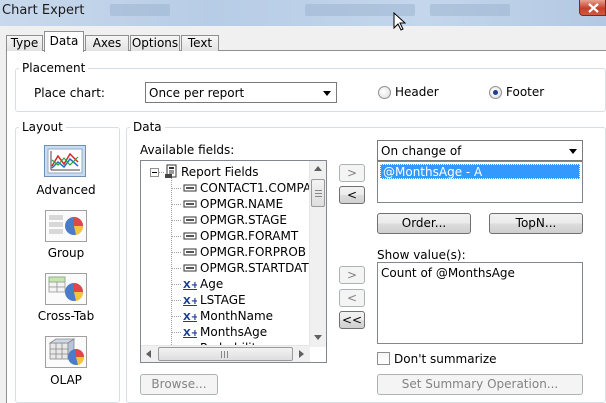 Image resolution: width=606 pixels, height=403 pixels. I want to click on remove-field-button: <, so click(352, 195).